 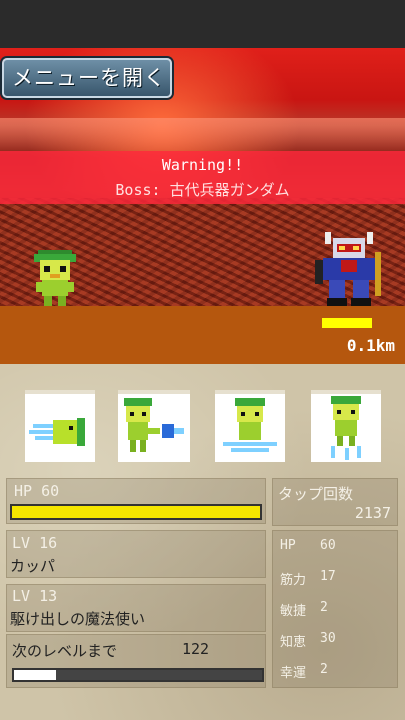 What do you see at coordinates (87, 78) in the screenshot?
I see `open-menu-button: メニューを開く` at bounding box center [87, 78].